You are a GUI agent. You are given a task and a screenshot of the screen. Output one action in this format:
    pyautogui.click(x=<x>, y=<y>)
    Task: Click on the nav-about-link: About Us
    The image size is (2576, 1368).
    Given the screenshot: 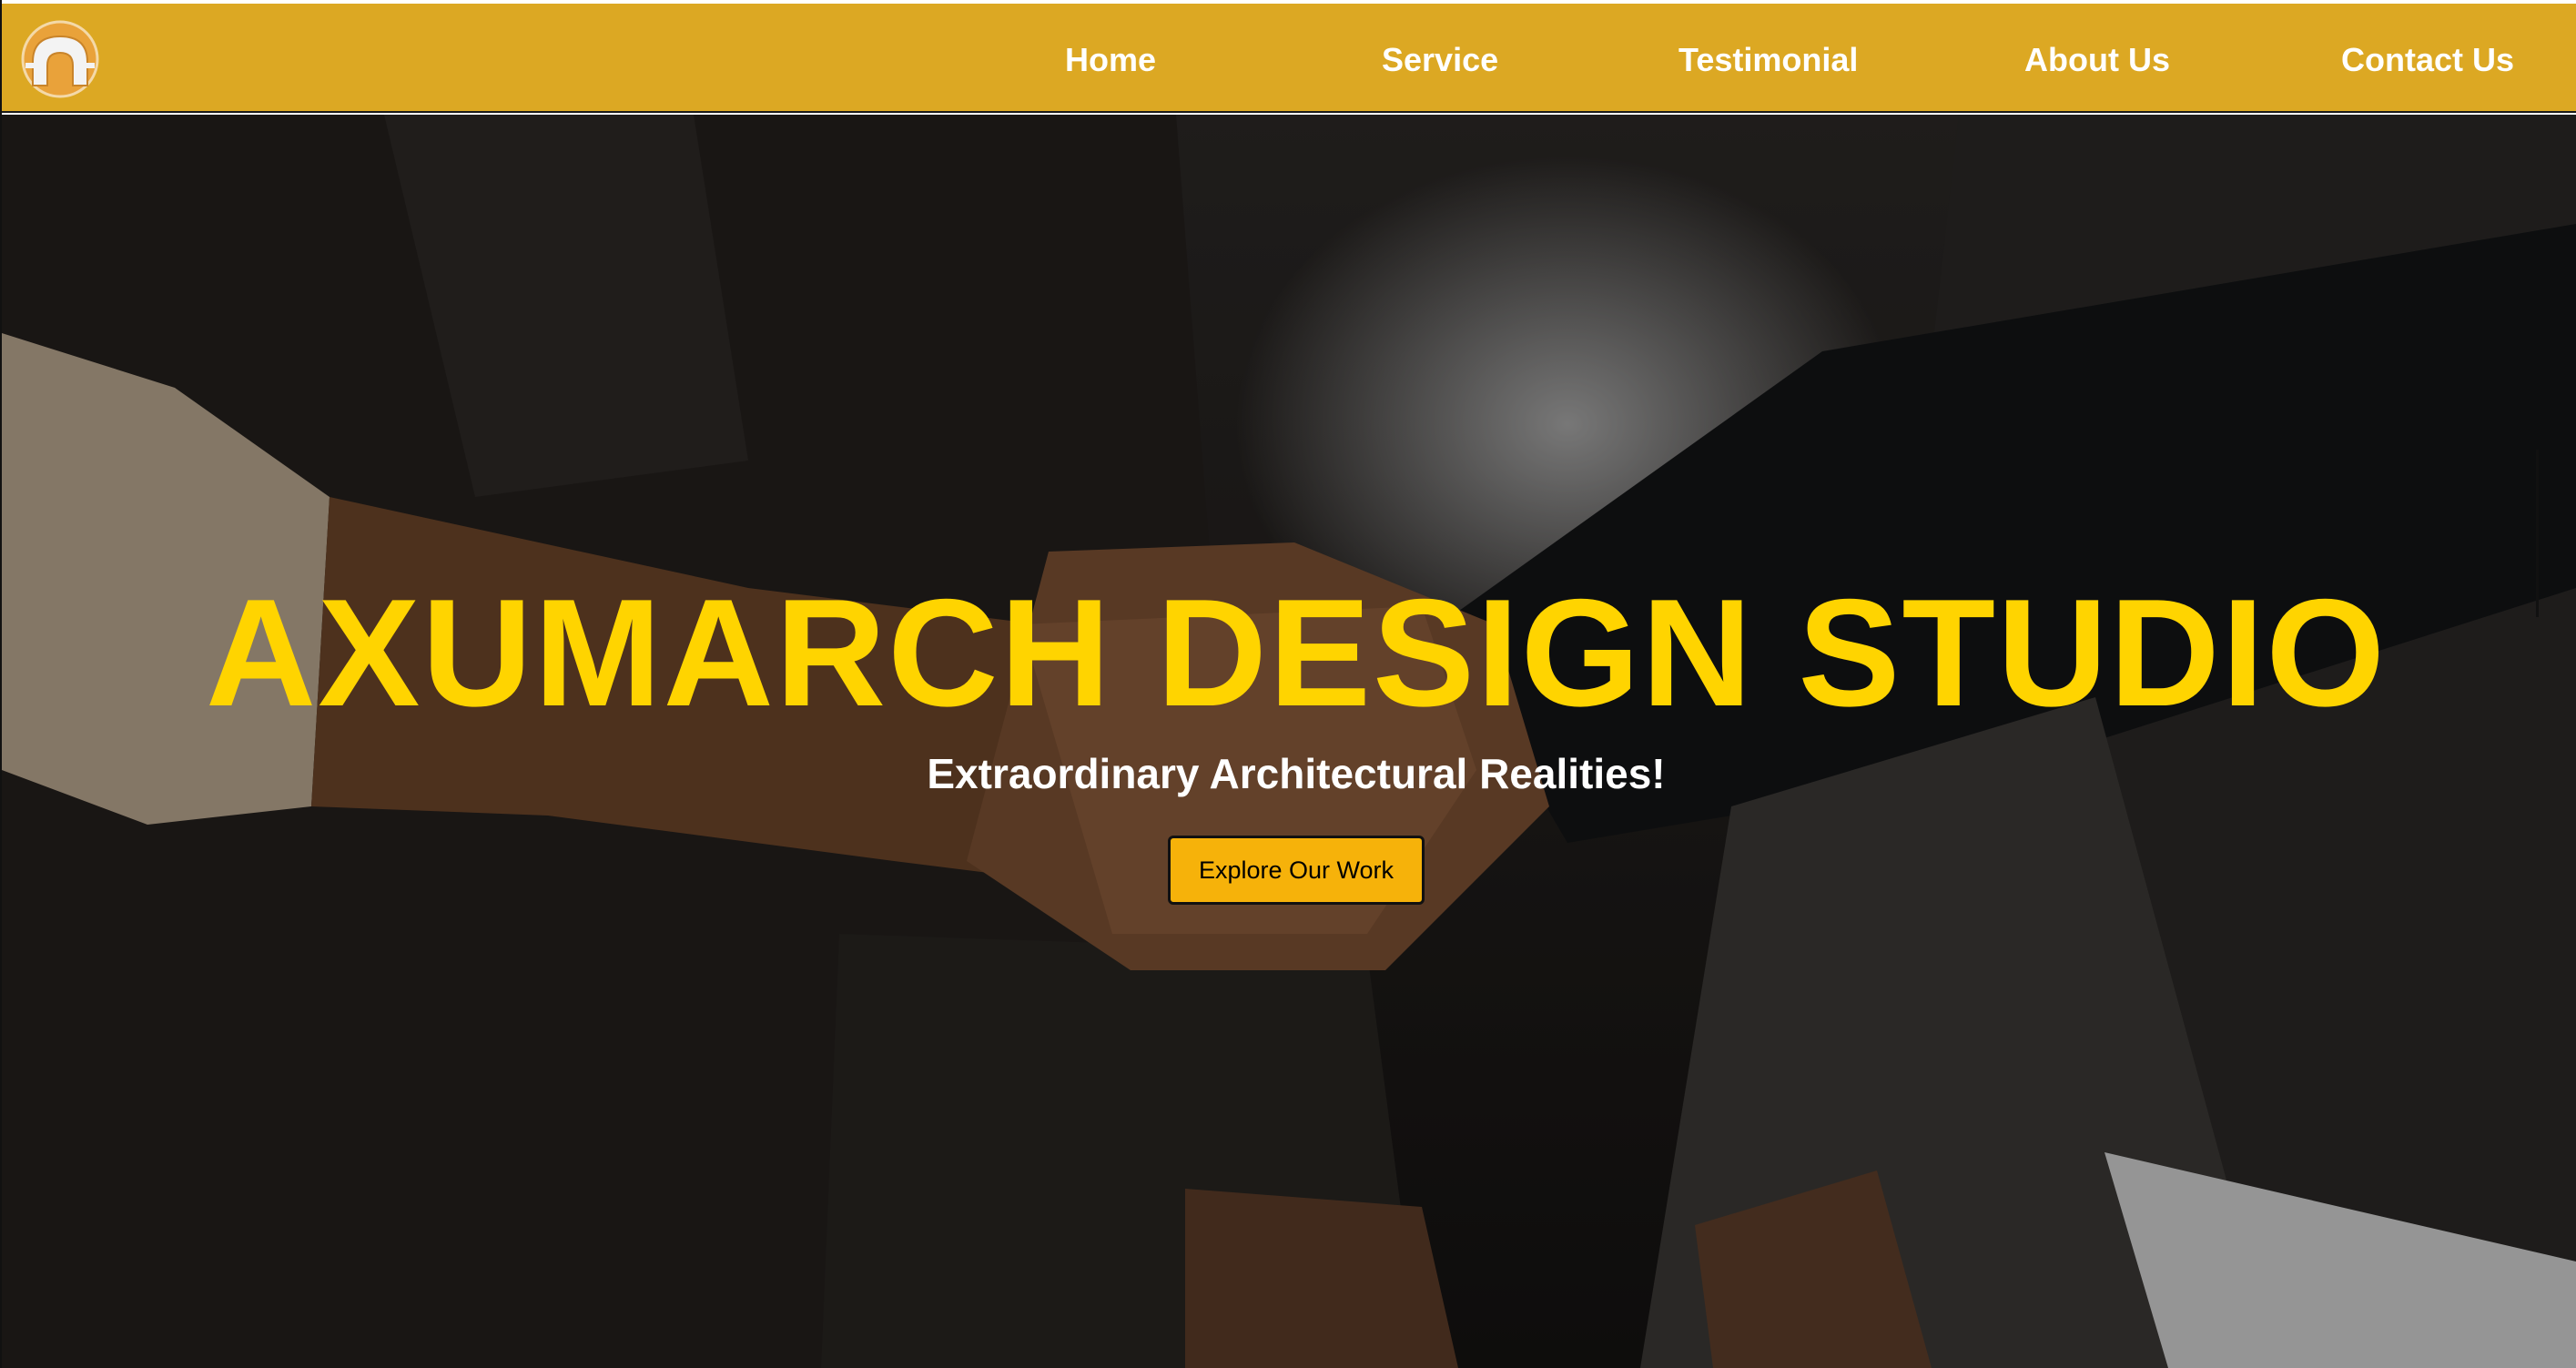 What is the action you would take?
    pyautogui.click(x=2097, y=60)
    